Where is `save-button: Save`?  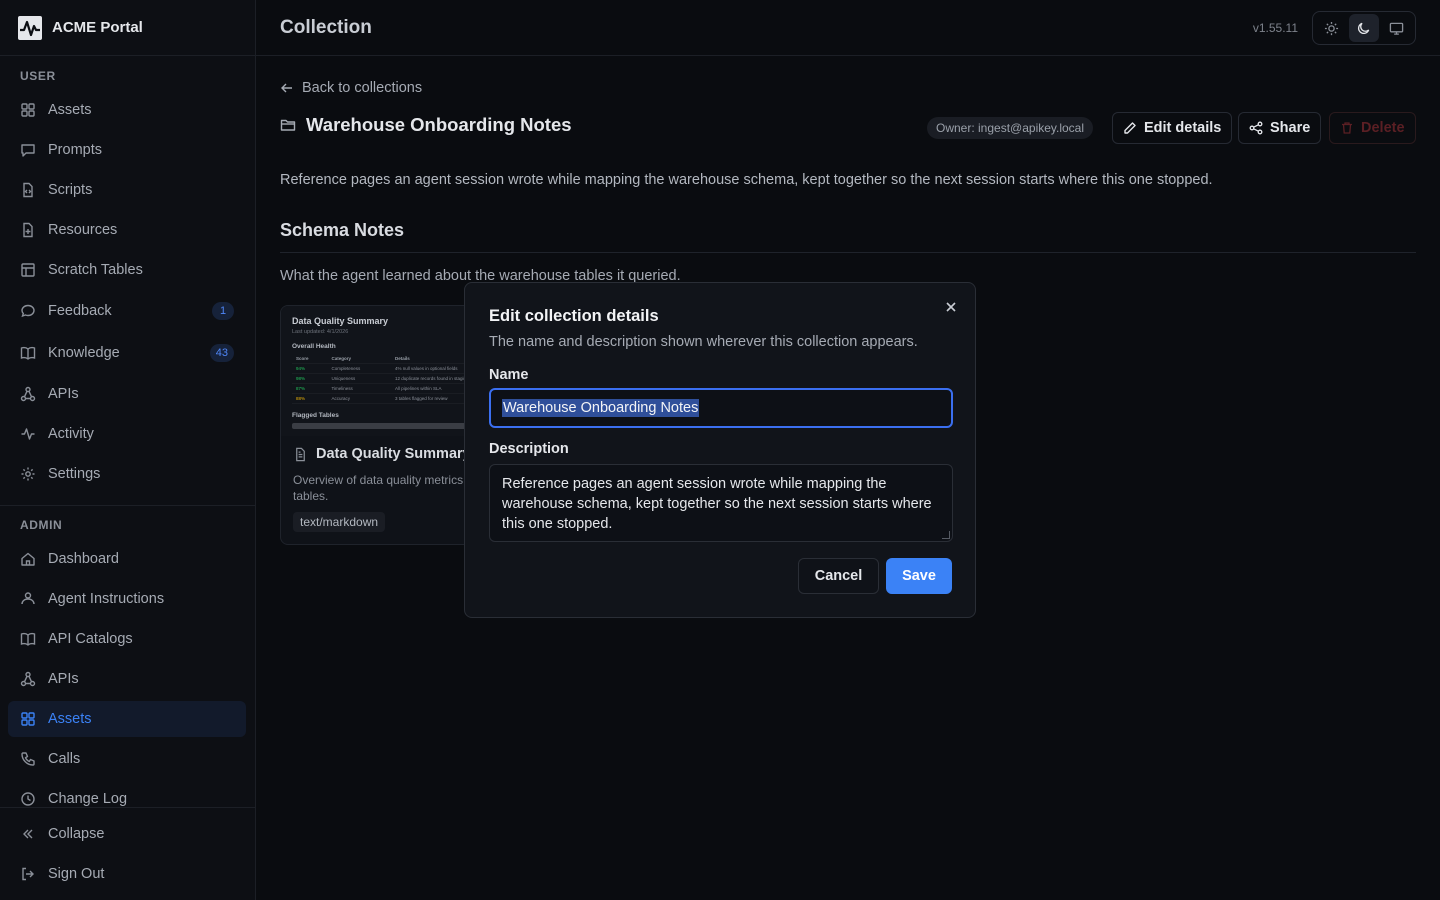 save-button: Save is located at coordinates (919, 576).